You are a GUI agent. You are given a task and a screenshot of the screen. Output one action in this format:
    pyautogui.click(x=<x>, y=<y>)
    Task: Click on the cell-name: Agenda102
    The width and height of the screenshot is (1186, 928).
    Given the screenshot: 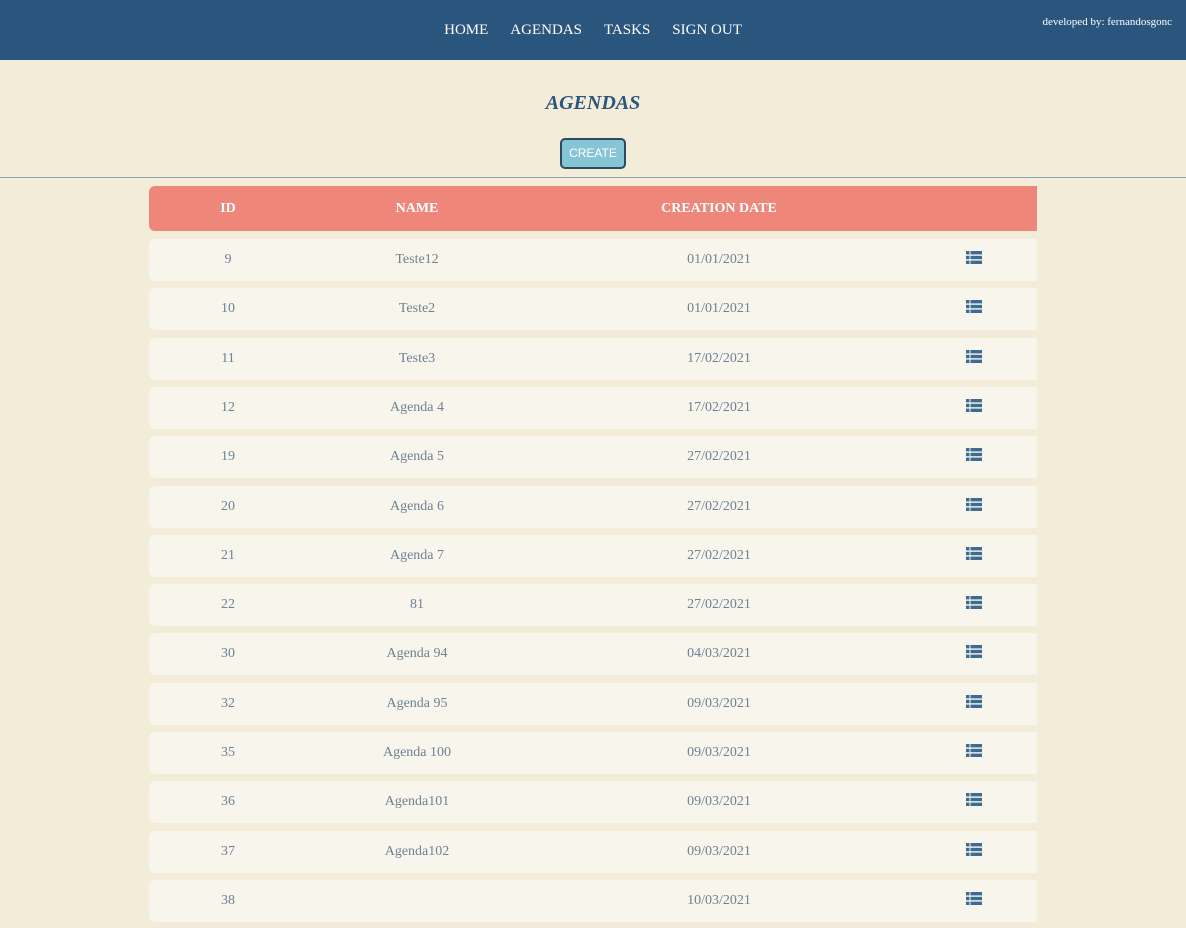 What is the action you would take?
    pyautogui.click(x=417, y=851)
    